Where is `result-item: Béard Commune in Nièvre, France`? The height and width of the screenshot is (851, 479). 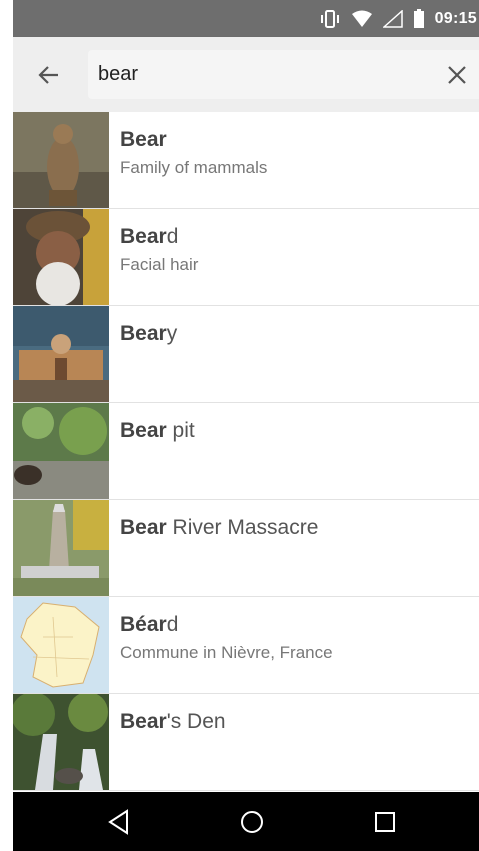
result-item: Béard Commune in Nièvre, France is located at coordinates (246, 645).